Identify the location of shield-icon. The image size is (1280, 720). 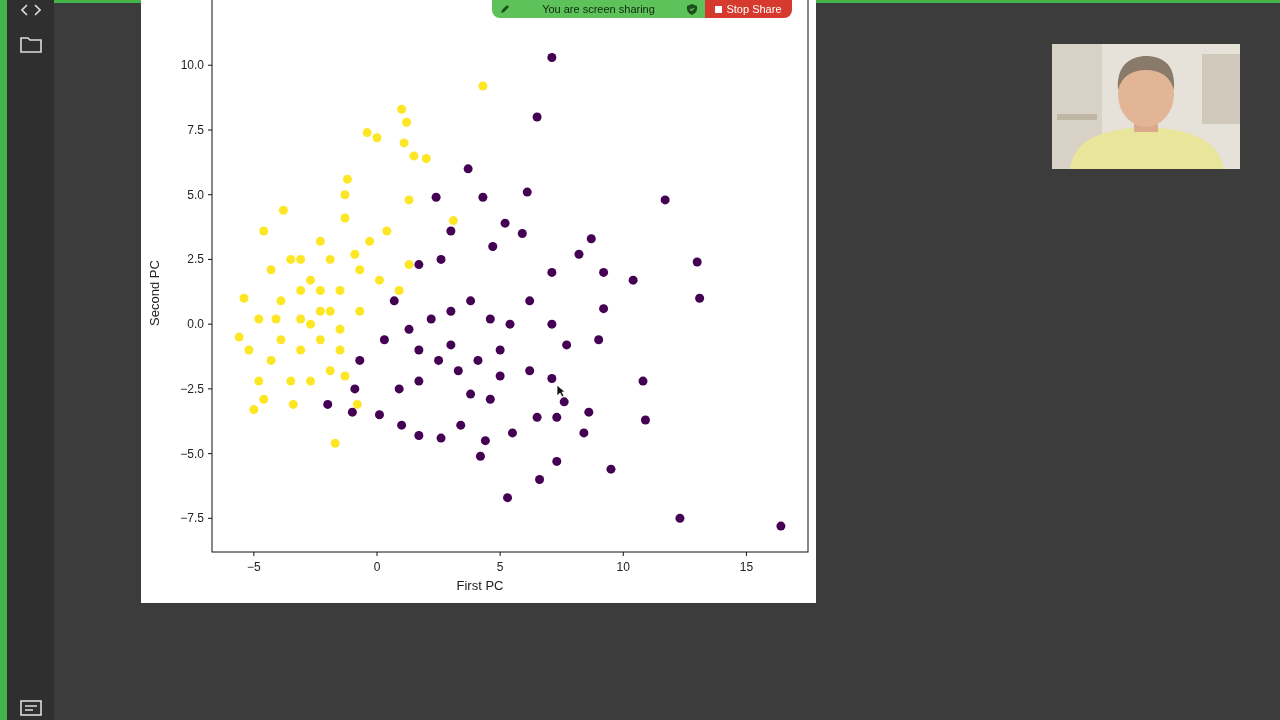
(692, 9).